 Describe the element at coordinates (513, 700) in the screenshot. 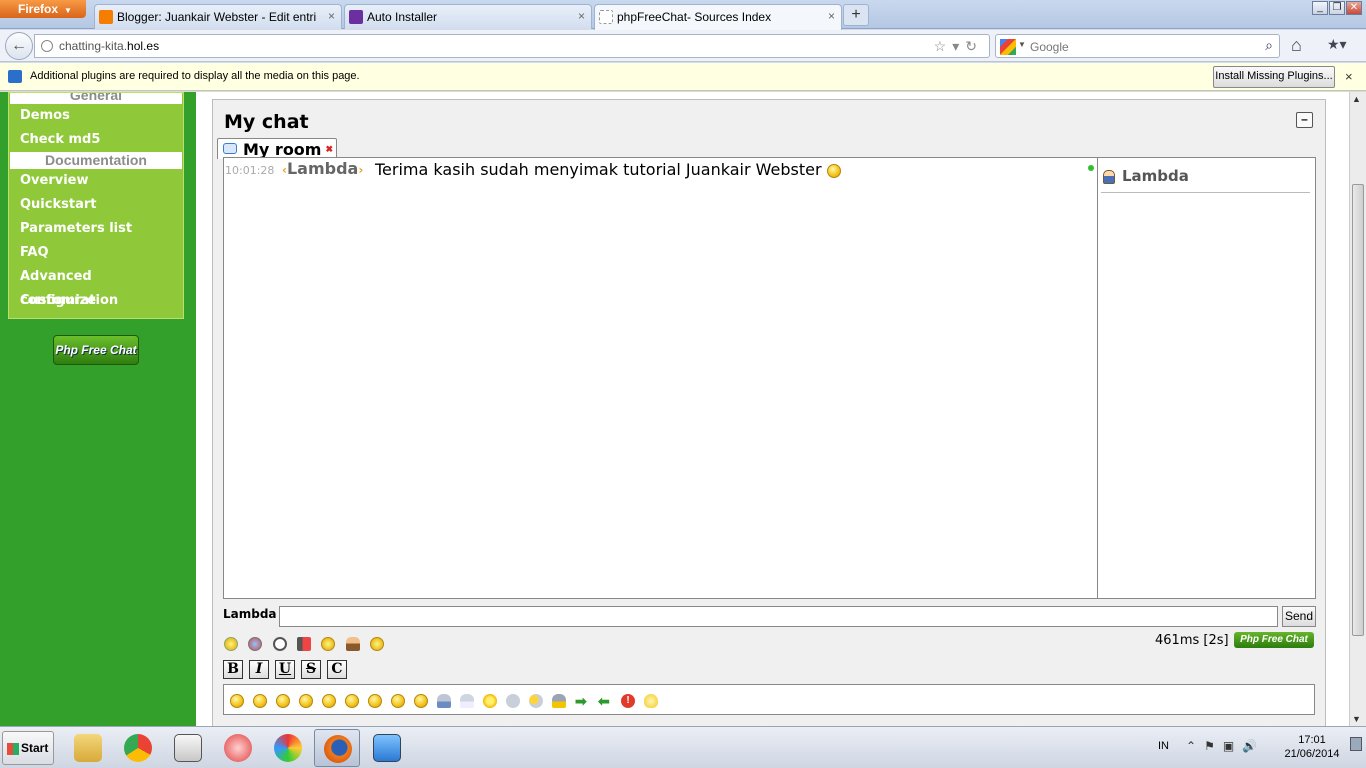

I see `cloud-icon` at that location.